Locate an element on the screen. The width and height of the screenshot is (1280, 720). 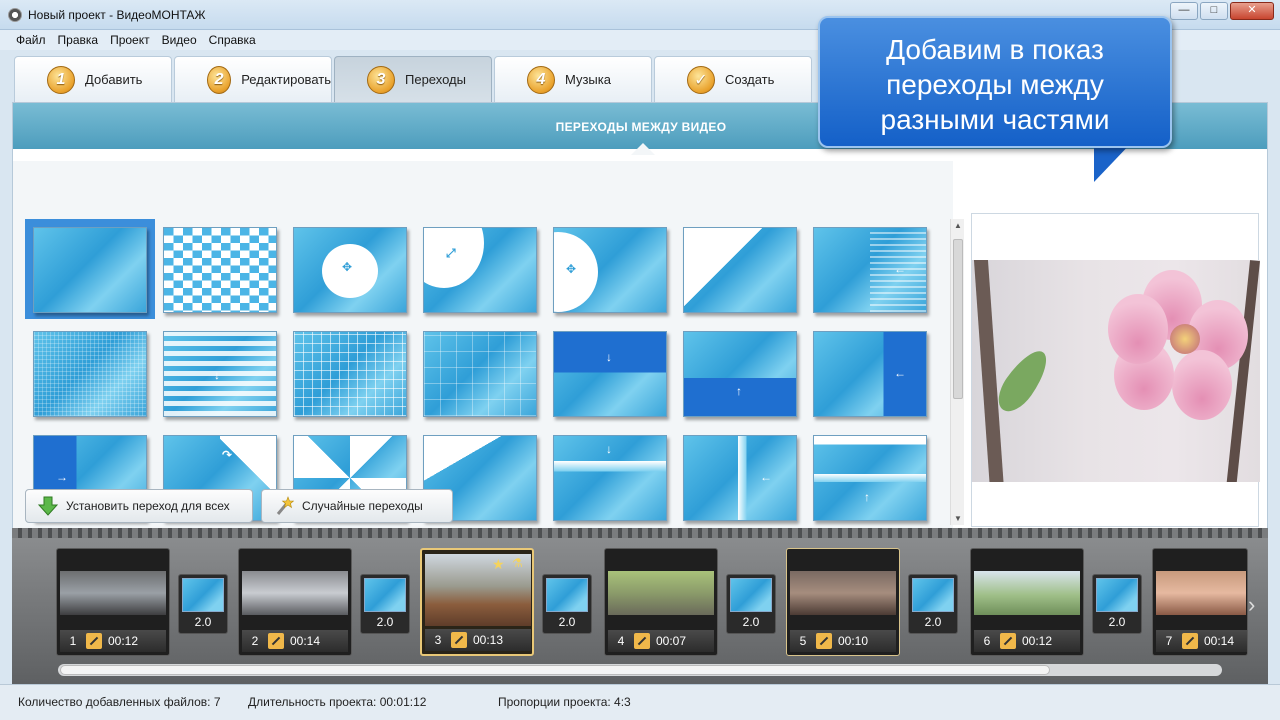
transition-checker is located at coordinates (220, 270).